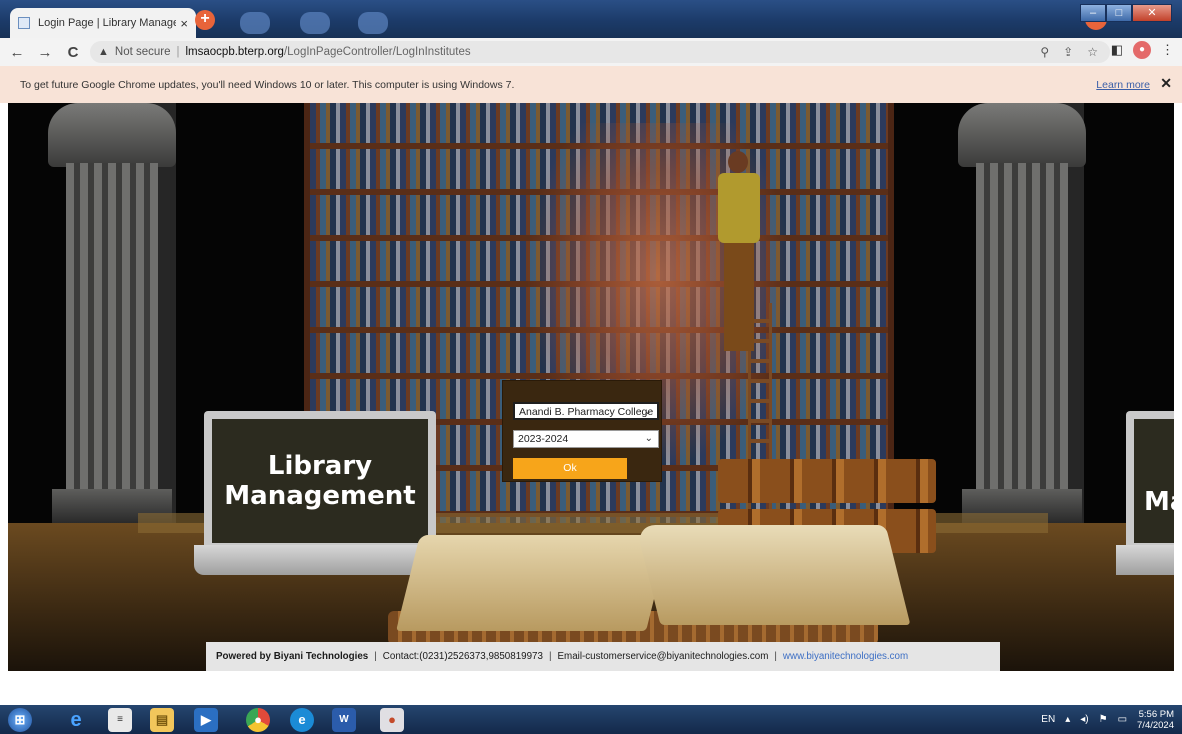 The image size is (1182, 734). What do you see at coordinates (73, 52) in the screenshot?
I see `reload-icon: C` at bounding box center [73, 52].